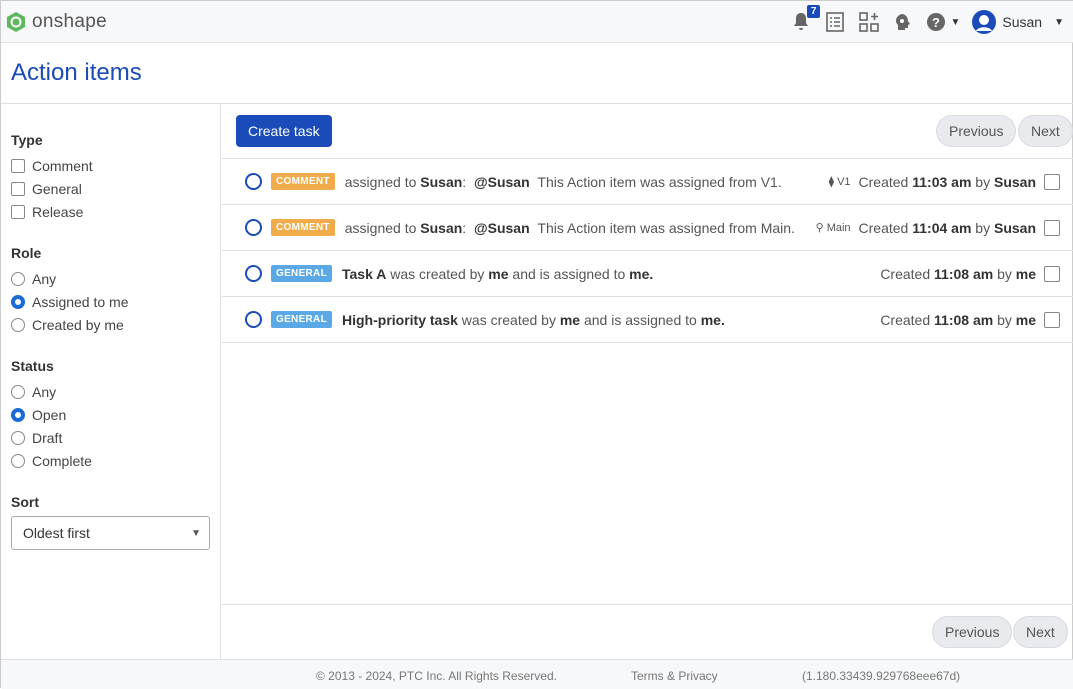  I want to click on tasks-checklist-icon, so click(835, 22).